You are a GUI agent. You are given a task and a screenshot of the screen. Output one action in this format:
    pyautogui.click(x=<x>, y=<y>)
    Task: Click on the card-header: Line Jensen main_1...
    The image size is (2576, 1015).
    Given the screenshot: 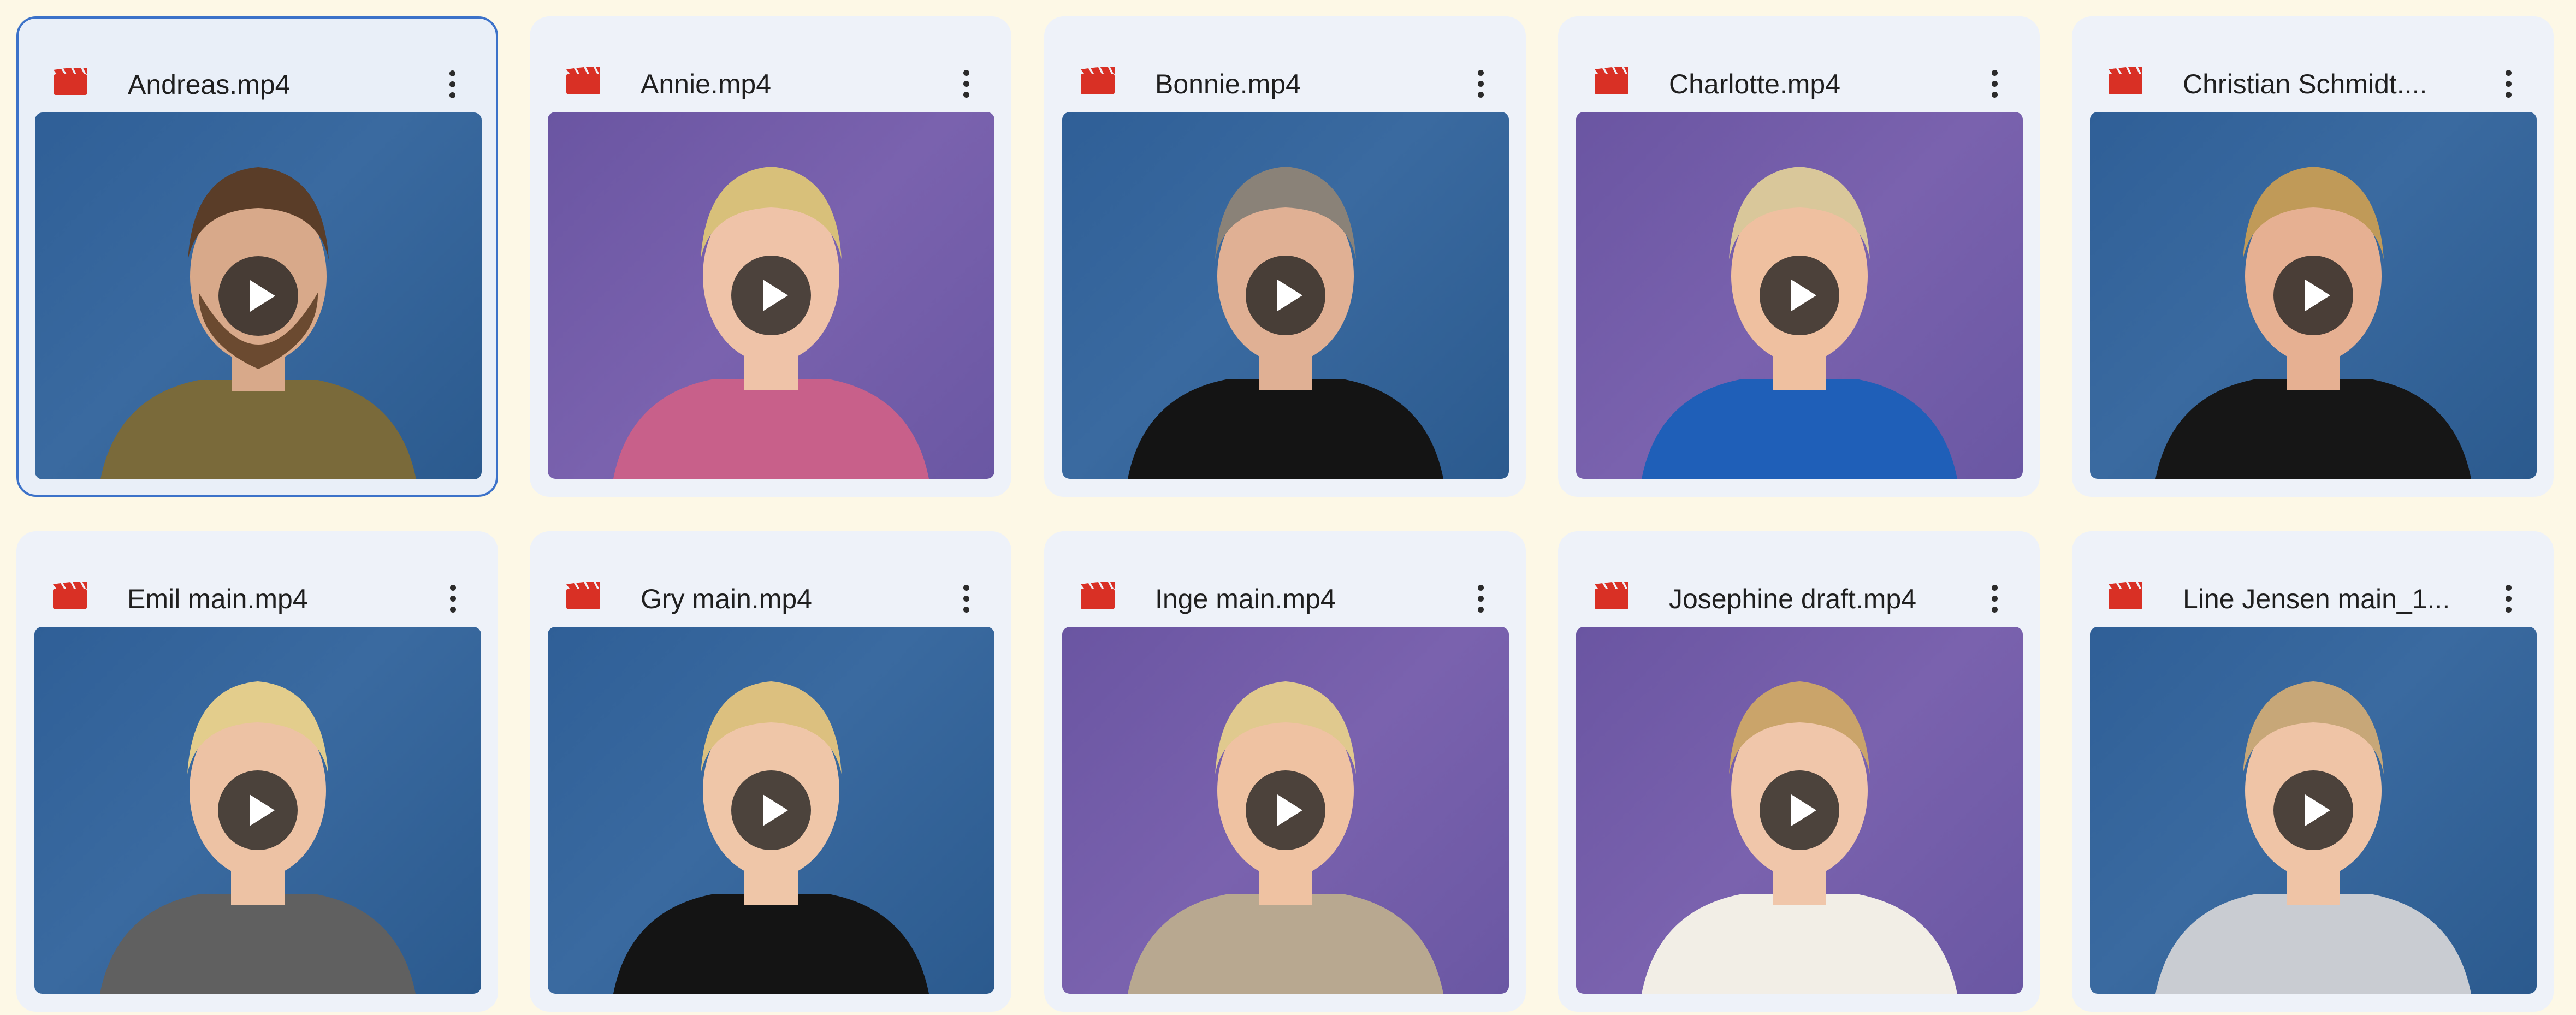 What is the action you would take?
    pyautogui.click(x=2313, y=582)
    